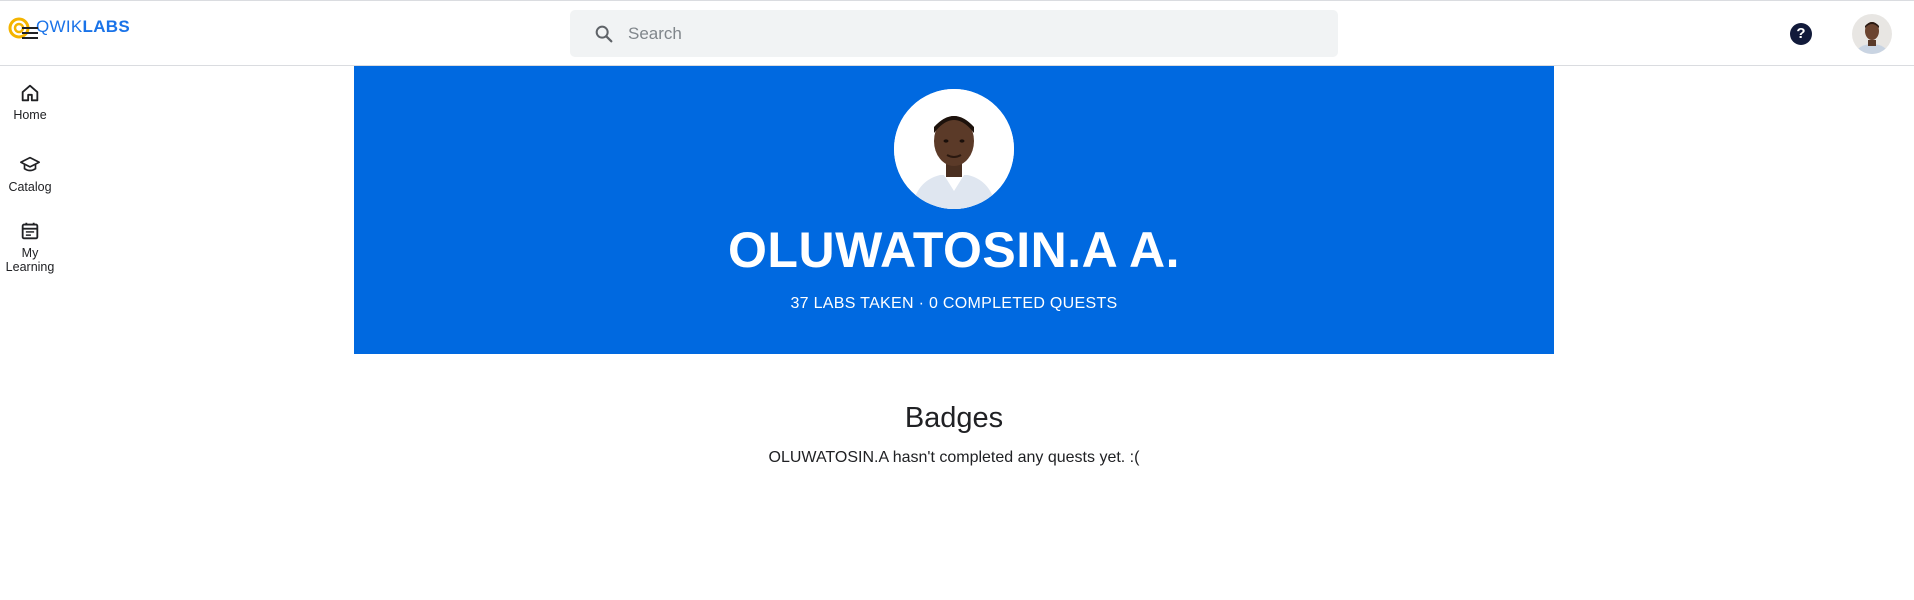 This screenshot has width=1914, height=600. Describe the element at coordinates (30, 231) in the screenshot. I see `calendar-icon` at that location.